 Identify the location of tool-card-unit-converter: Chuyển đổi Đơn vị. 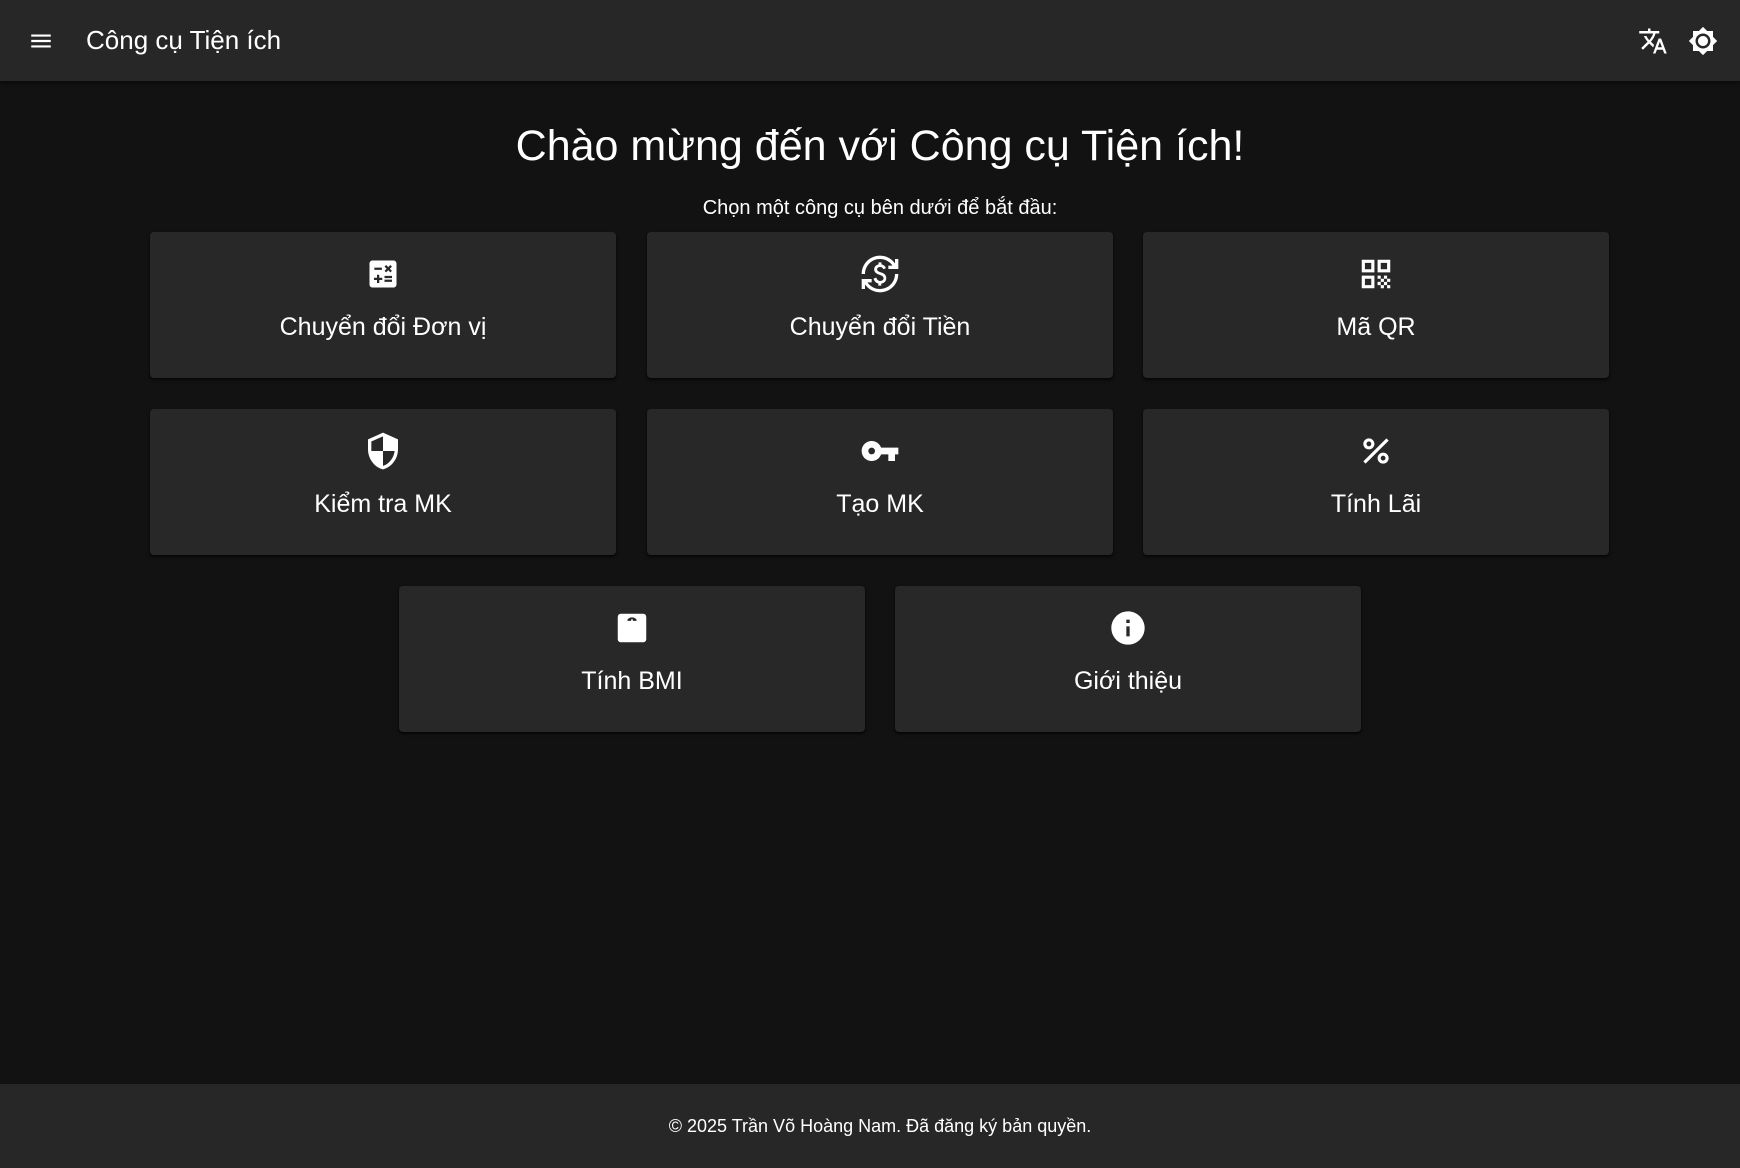
(383, 305).